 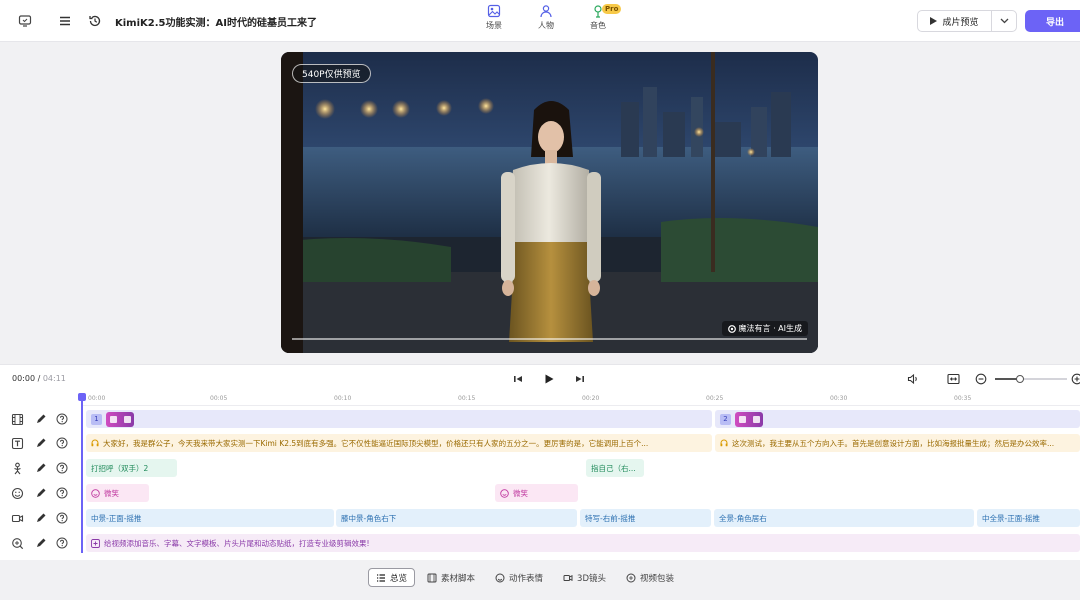 I want to click on monitor-icon, so click(x=25, y=21).